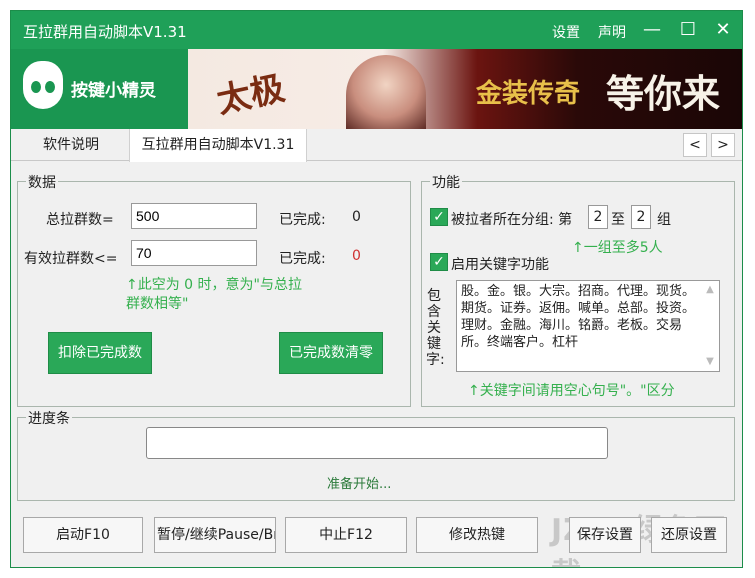 The height and width of the screenshot is (578, 755). What do you see at coordinates (42, 182) in the screenshot?
I see `data-group-title: 数据` at bounding box center [42, 182].